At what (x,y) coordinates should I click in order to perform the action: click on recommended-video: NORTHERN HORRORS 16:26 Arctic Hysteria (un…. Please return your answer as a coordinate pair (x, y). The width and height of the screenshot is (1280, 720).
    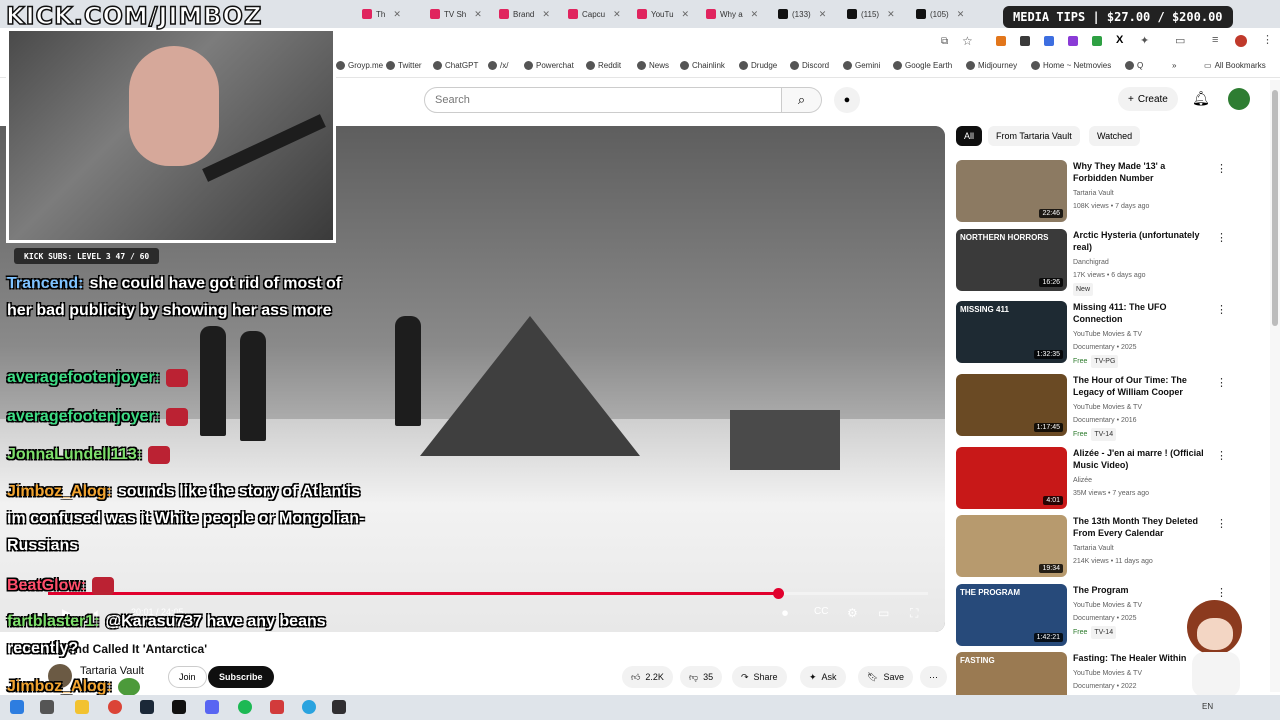
    Looking at the image, I should click on (1091, 262).